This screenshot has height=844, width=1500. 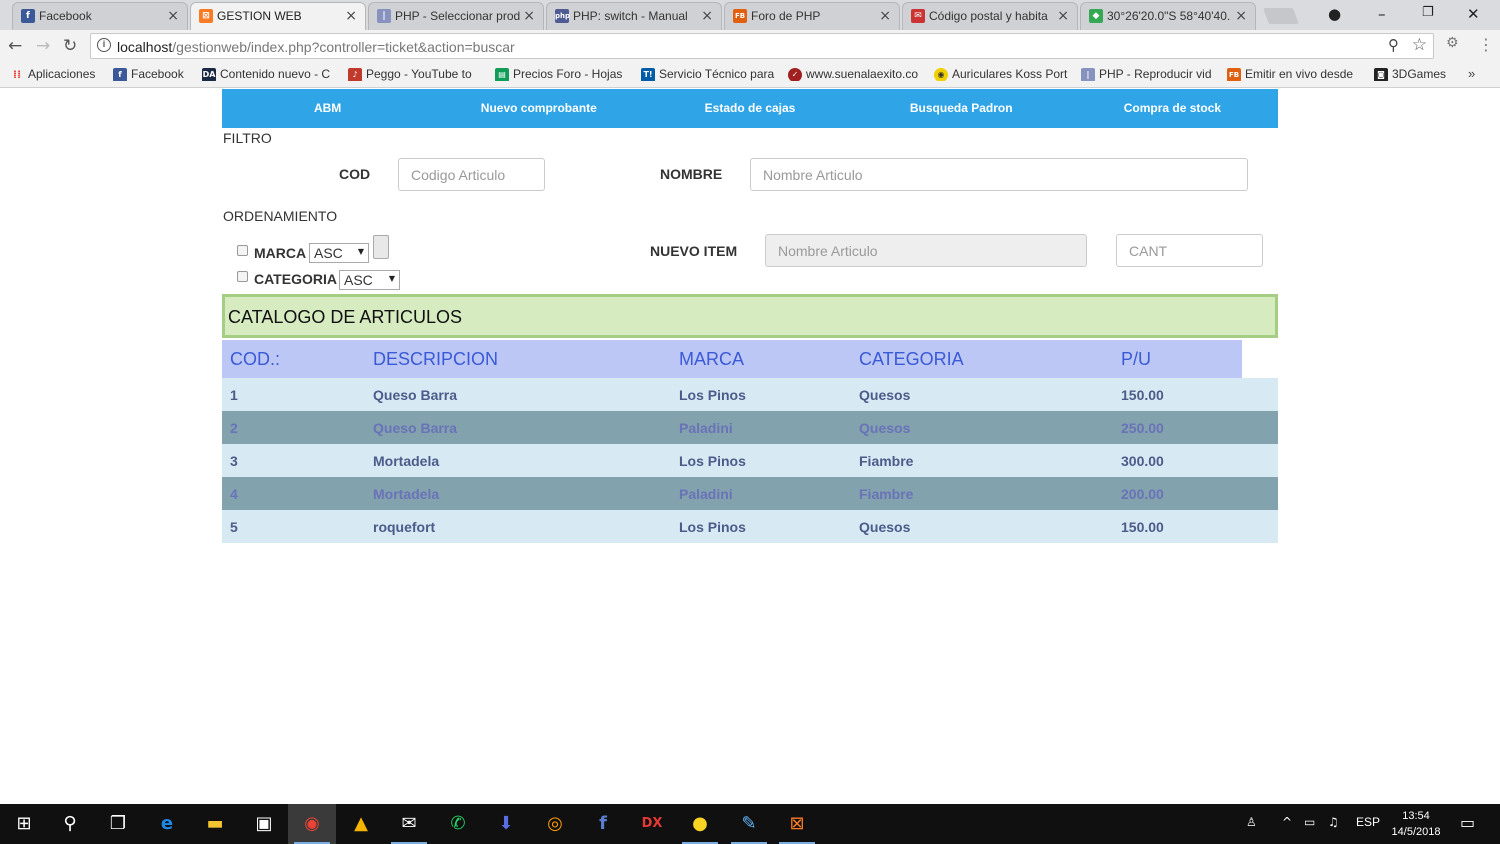 I want to click on menu-item-busqueda-padron: Busqueda Padron, so click(x=961, y=108).